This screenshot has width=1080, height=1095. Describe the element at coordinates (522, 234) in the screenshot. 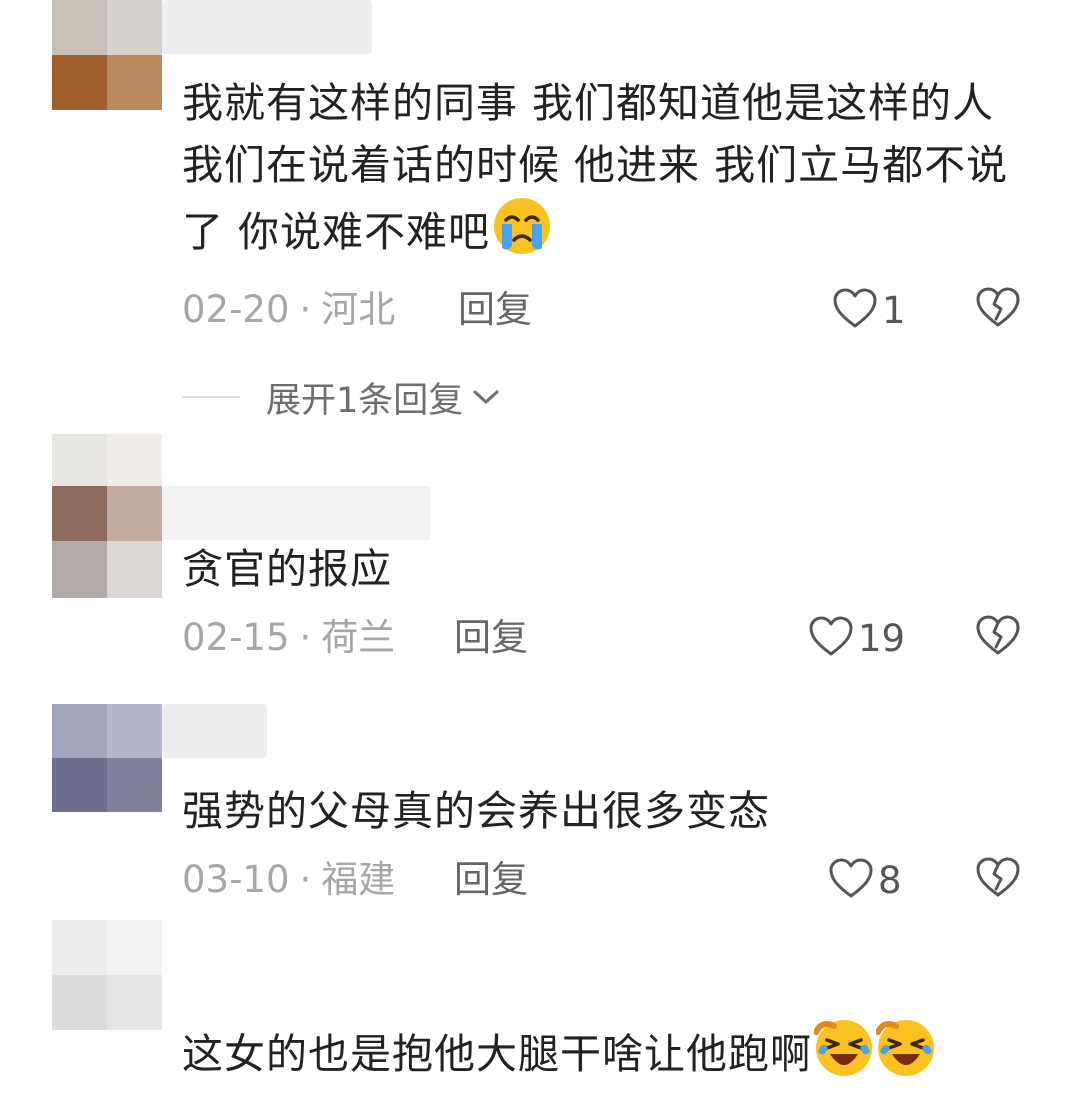

I see `crying-face-icon` at that location.